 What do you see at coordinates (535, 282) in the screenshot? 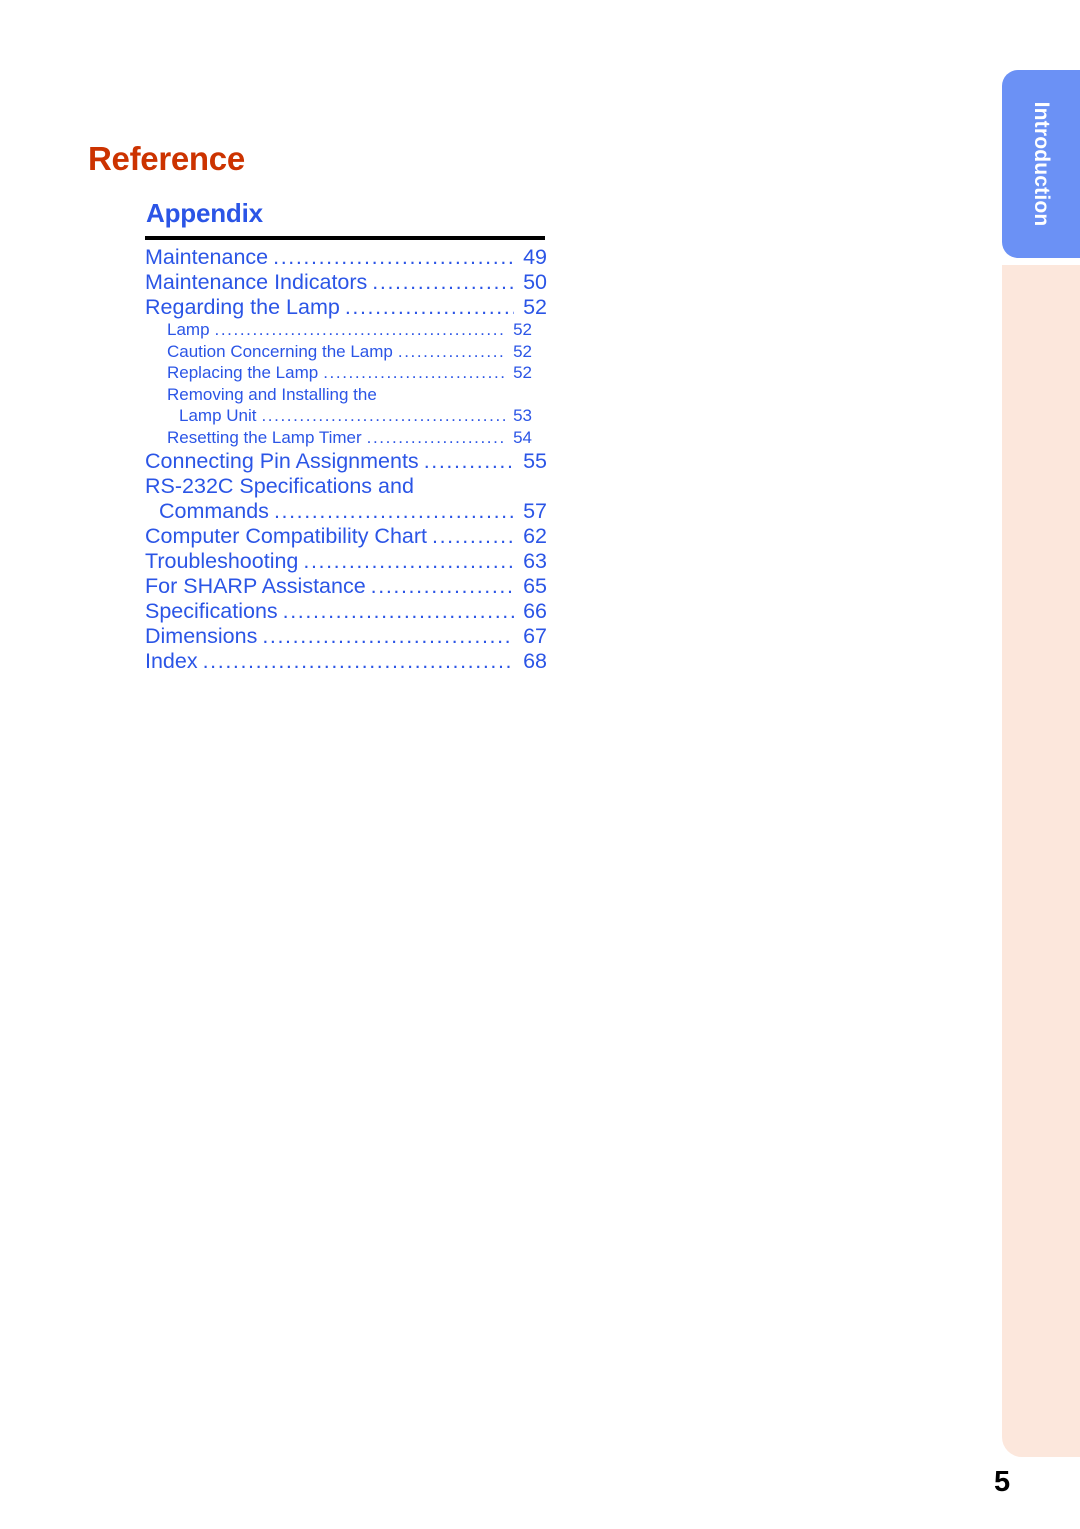
I see `toc-entry-page-number: 50` at bounding box center [535, 282].